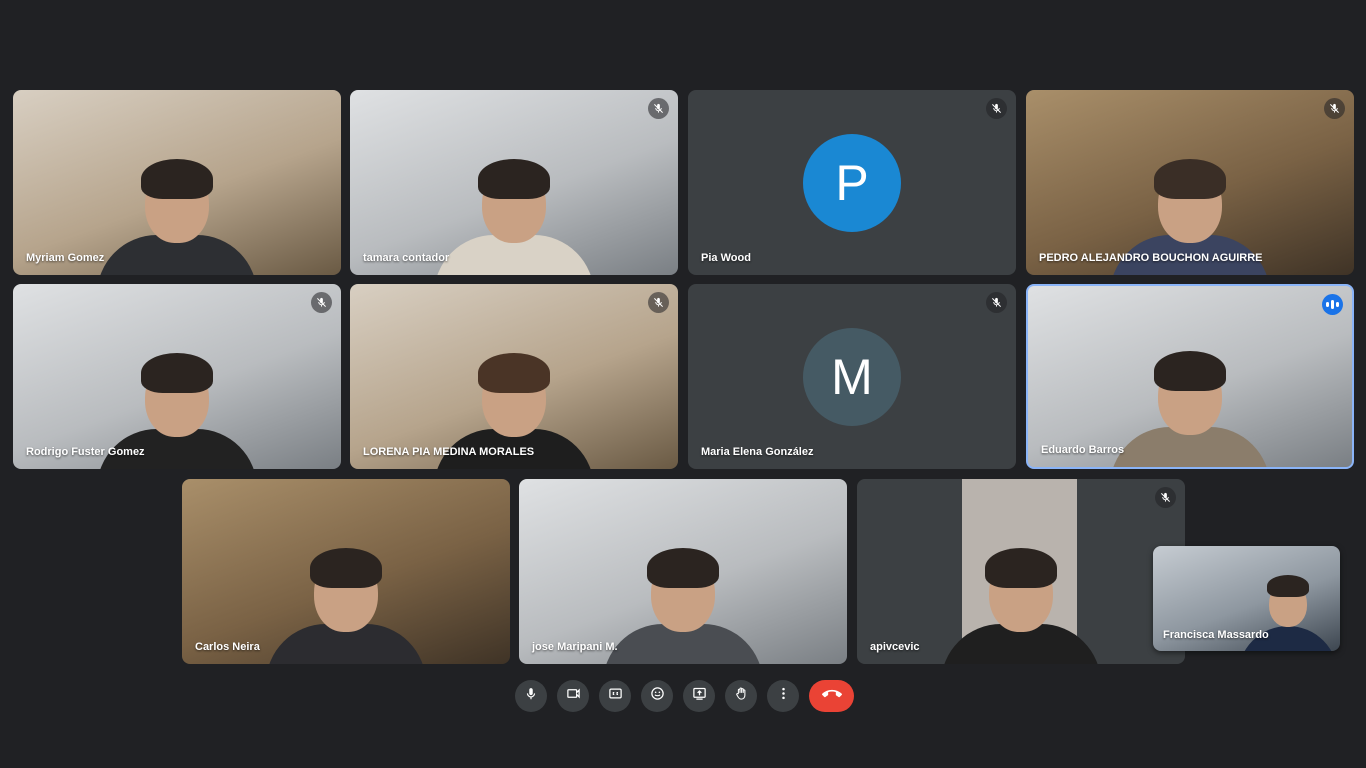 The width and height of the screenshot is (1366, 768). I want to click on participant-name: tamara contador, so click(406, 258).